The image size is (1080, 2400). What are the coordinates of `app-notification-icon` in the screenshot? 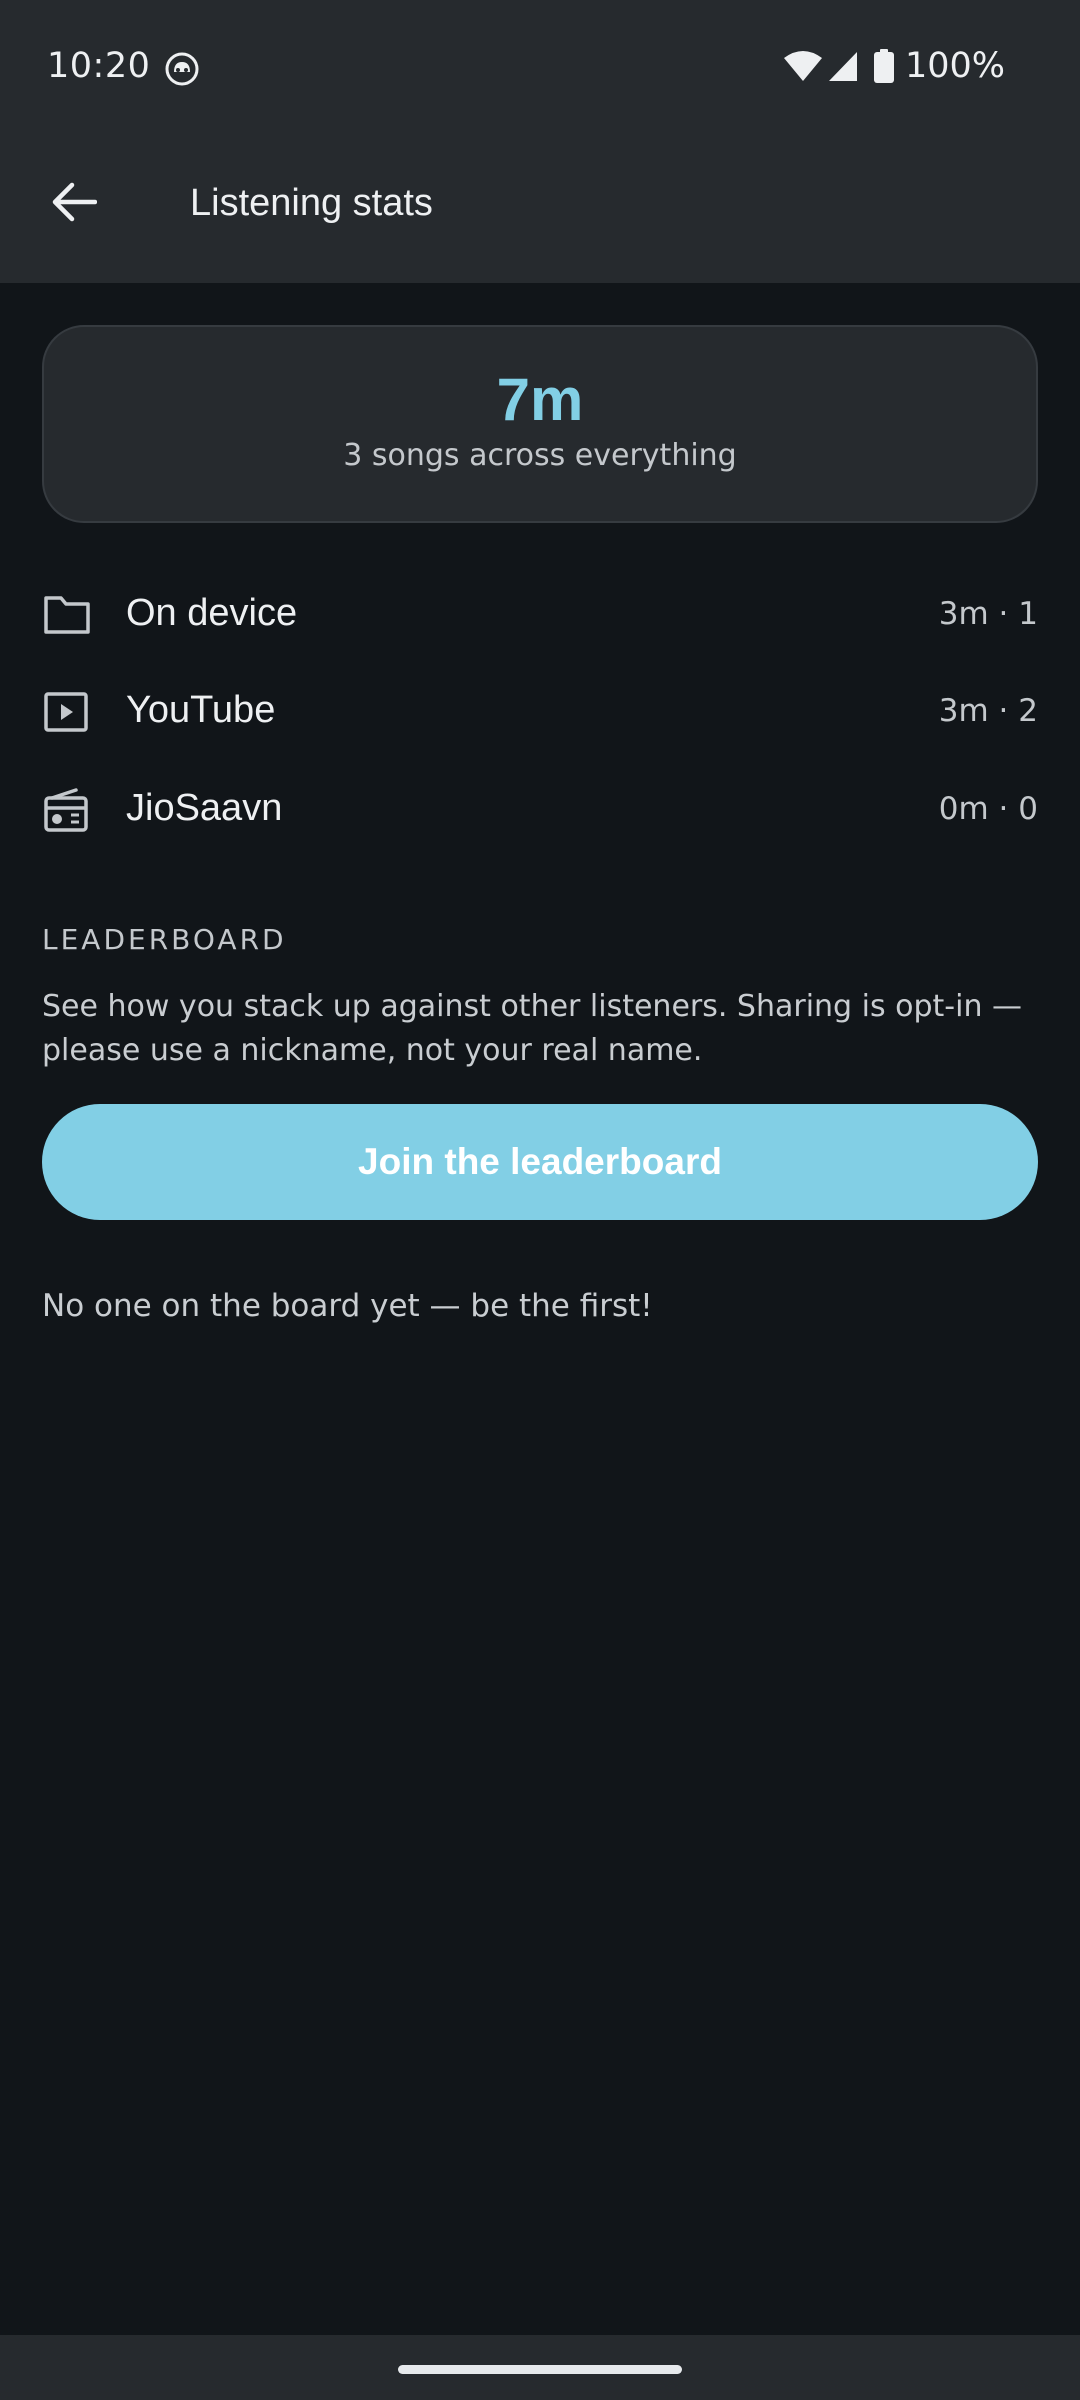 It's located at (182, 69).